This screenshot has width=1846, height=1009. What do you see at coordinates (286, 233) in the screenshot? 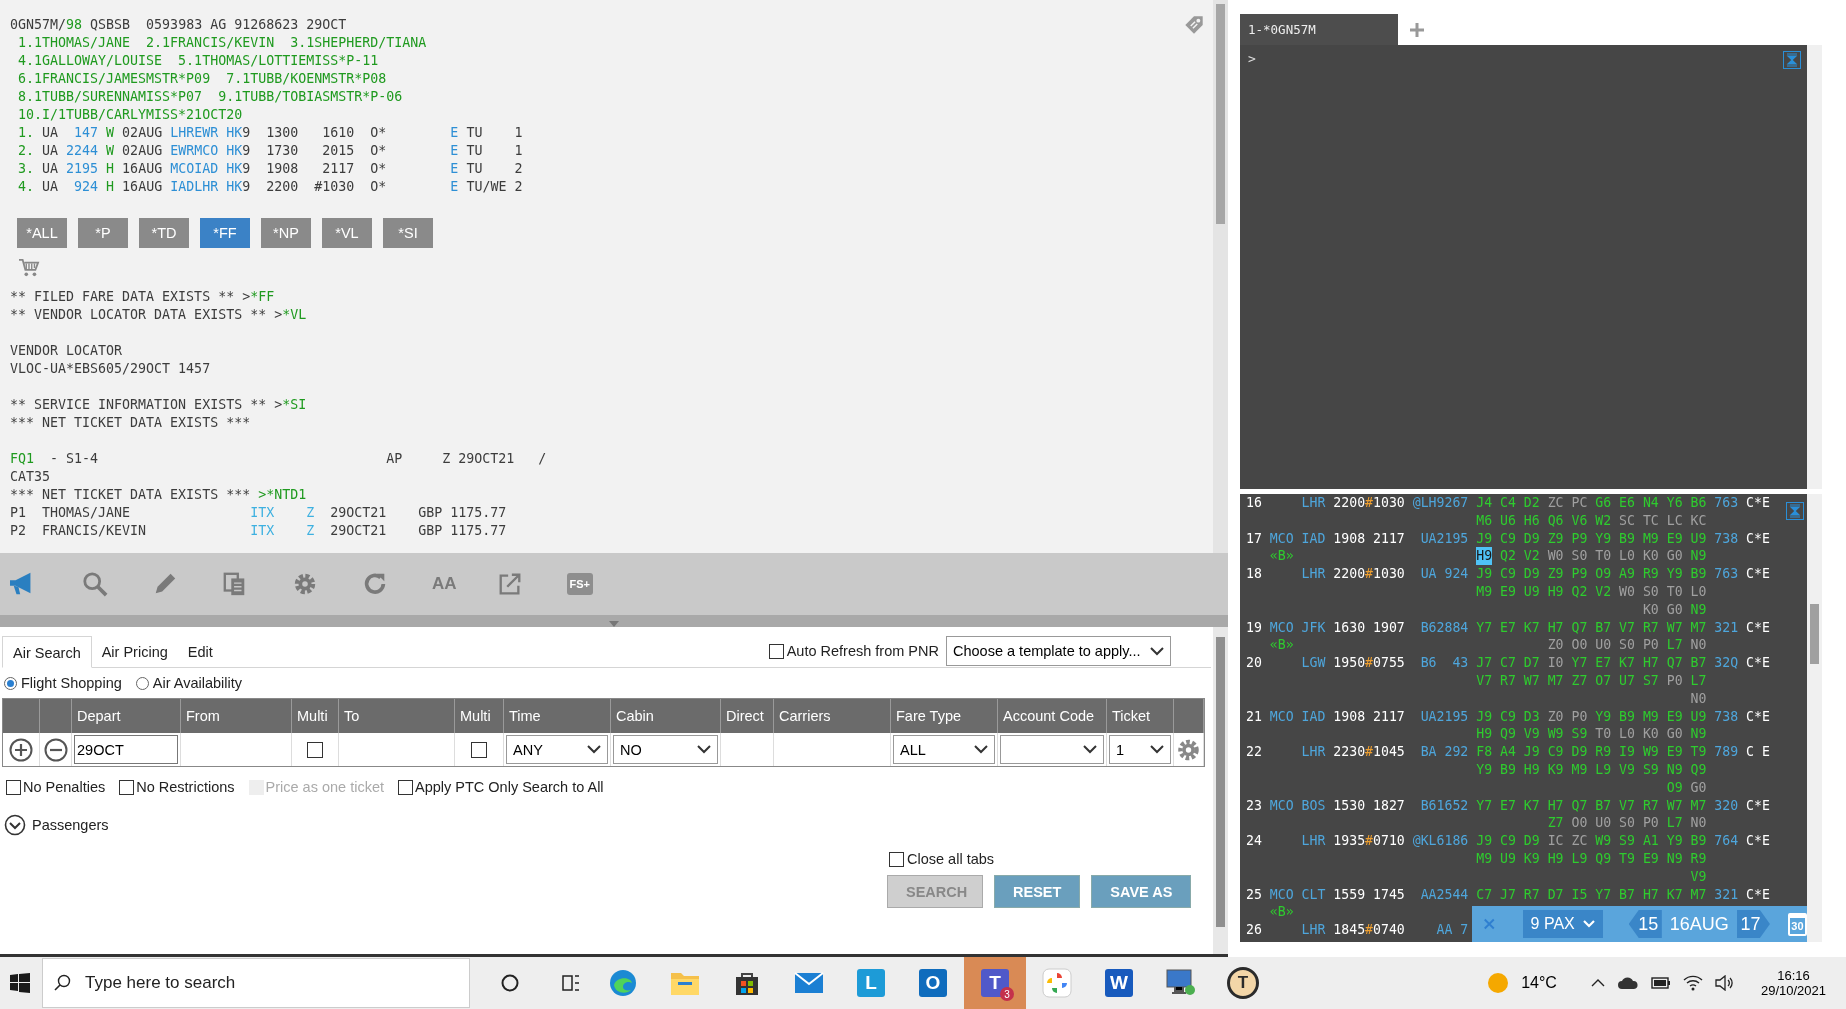
I see `command-button: *NP` at bounding box center [286, 233].